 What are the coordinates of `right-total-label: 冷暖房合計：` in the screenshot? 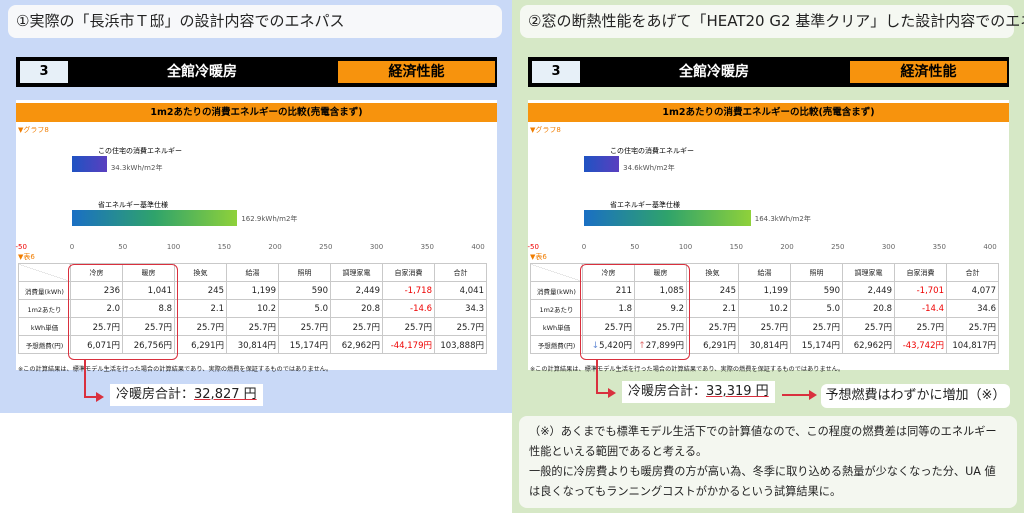 It's located at (667, 391).